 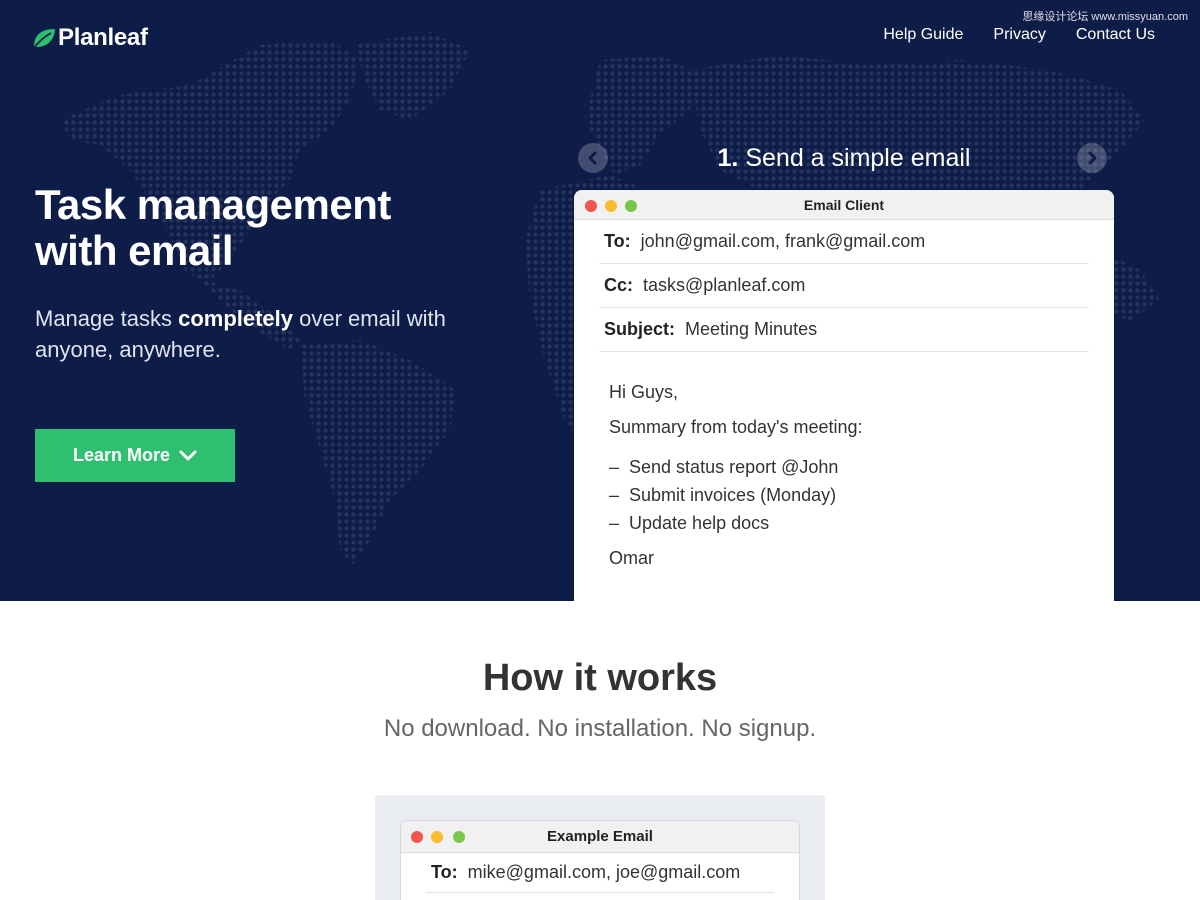 What do you see at coordinates (107, 318) in the screenshot?
I see `hero-subtitle-before: Manage tasks` at bounding box center [107, 318].